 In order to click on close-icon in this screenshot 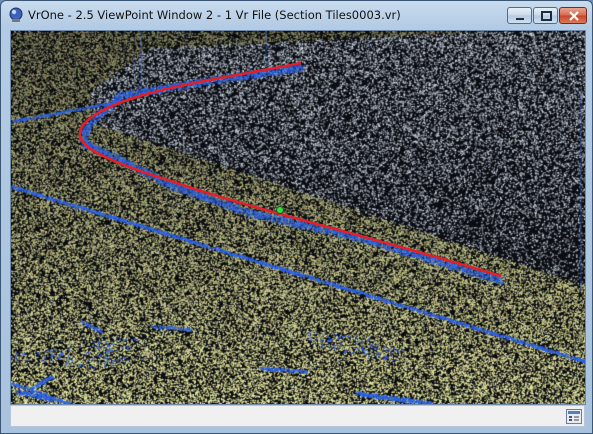, I will do `click(574, 16)`.